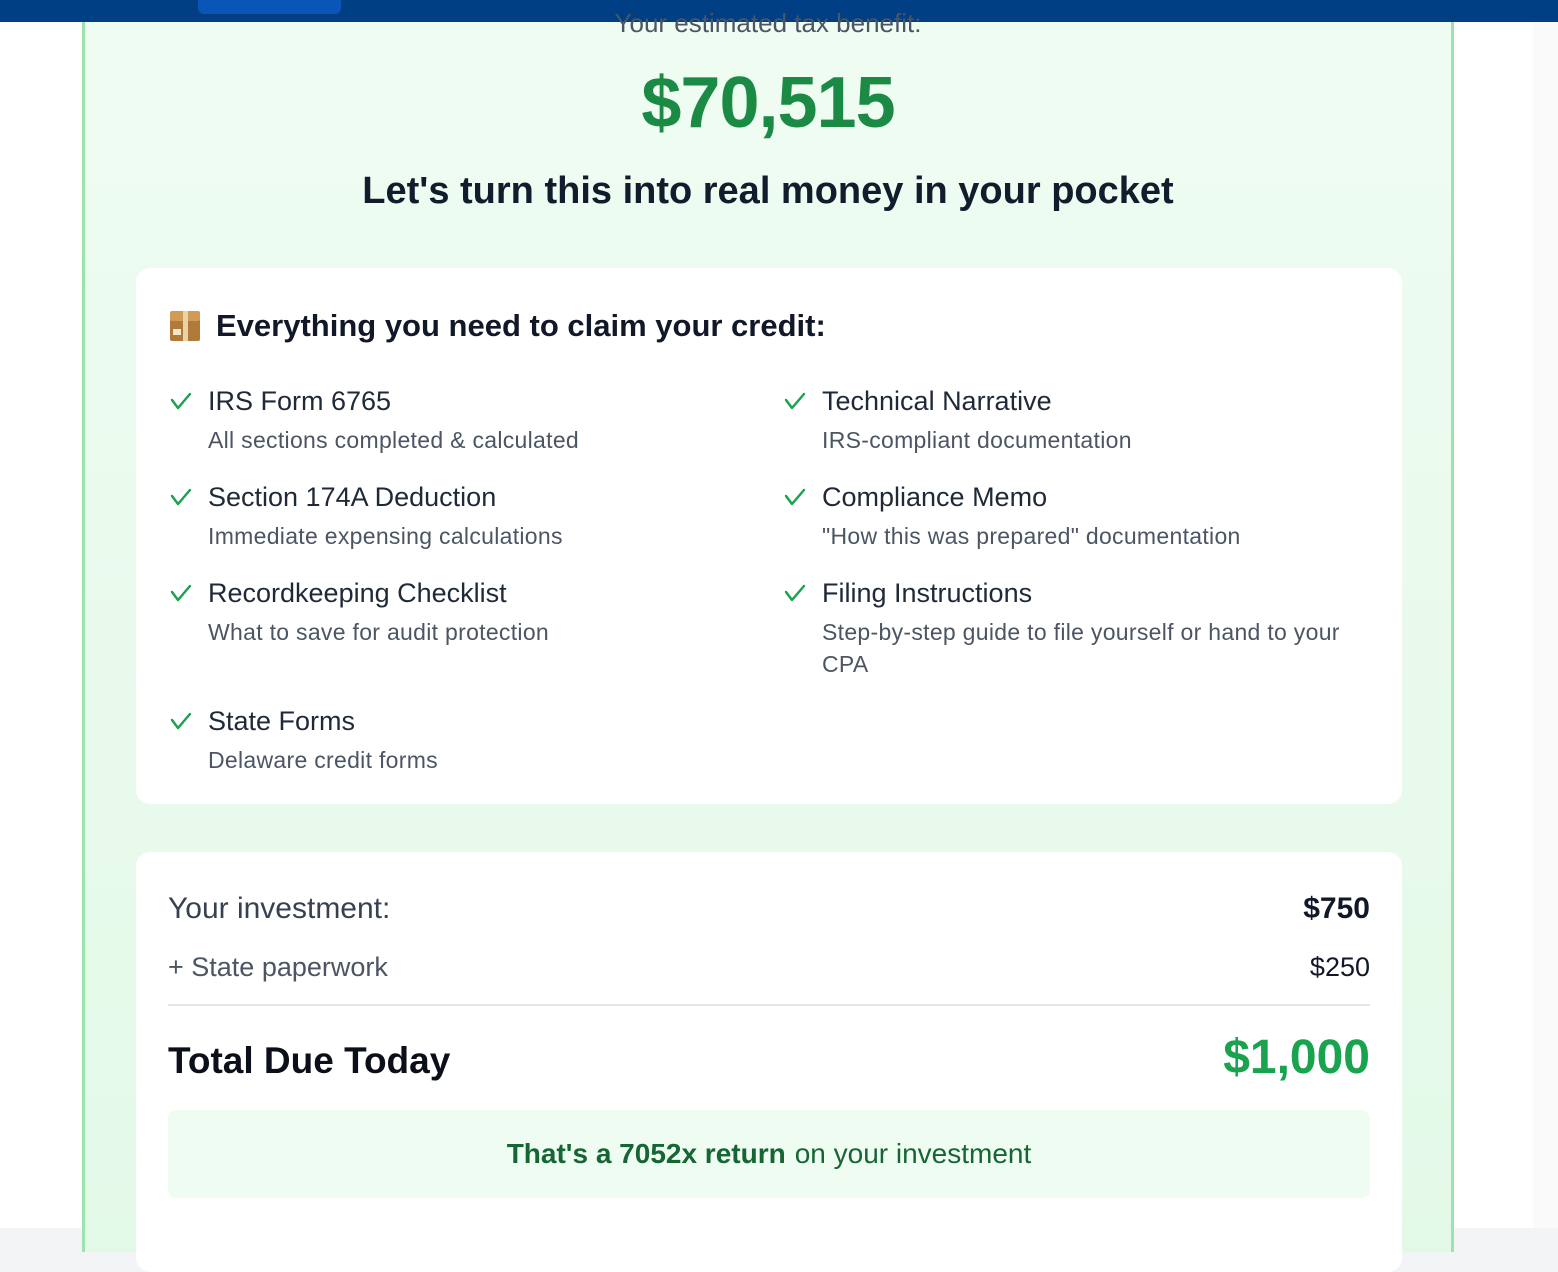 This screenshot has width=1558, height=1272. I want to click on feature-title: Filing Instructions, so click(927, 593).